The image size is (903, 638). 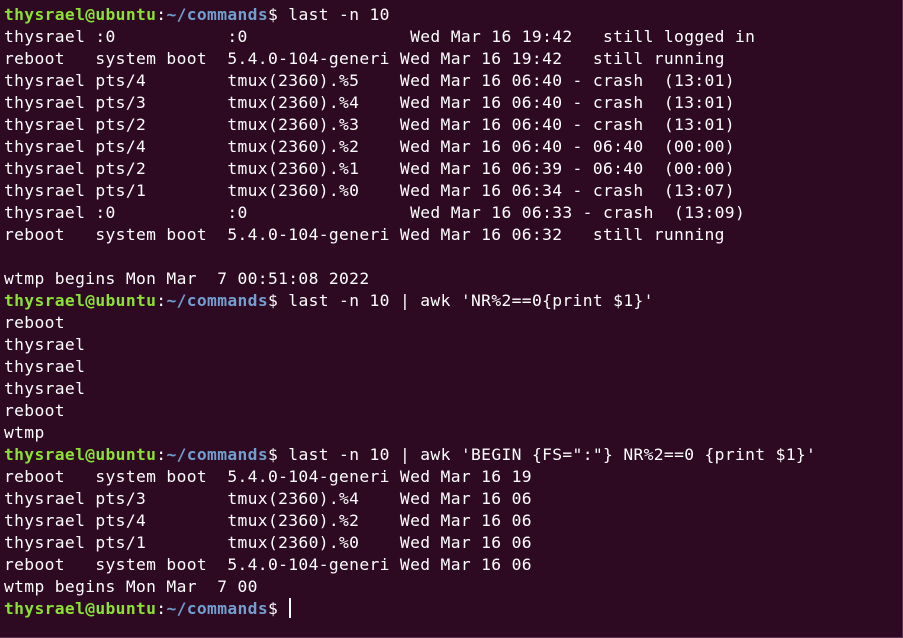 What do you see at coordinates (187, 278) in the screenshot?
I see `output-line: wtmp begins Mon Mar 7 00:51:08 2022` at bounding box center [187, 278].